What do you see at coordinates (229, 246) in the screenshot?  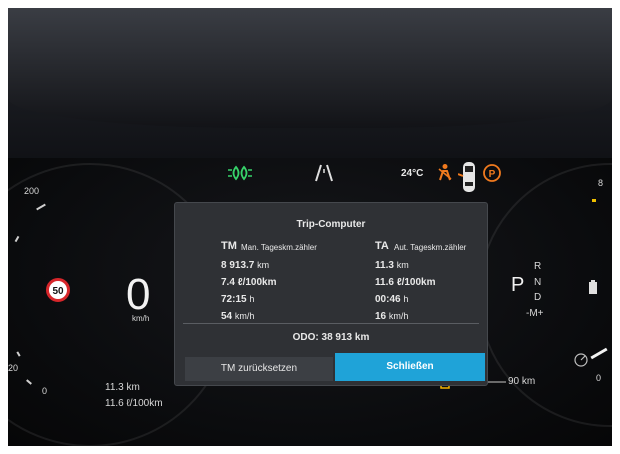 I see `tm-code: TM` at bounding box center [229, 246].